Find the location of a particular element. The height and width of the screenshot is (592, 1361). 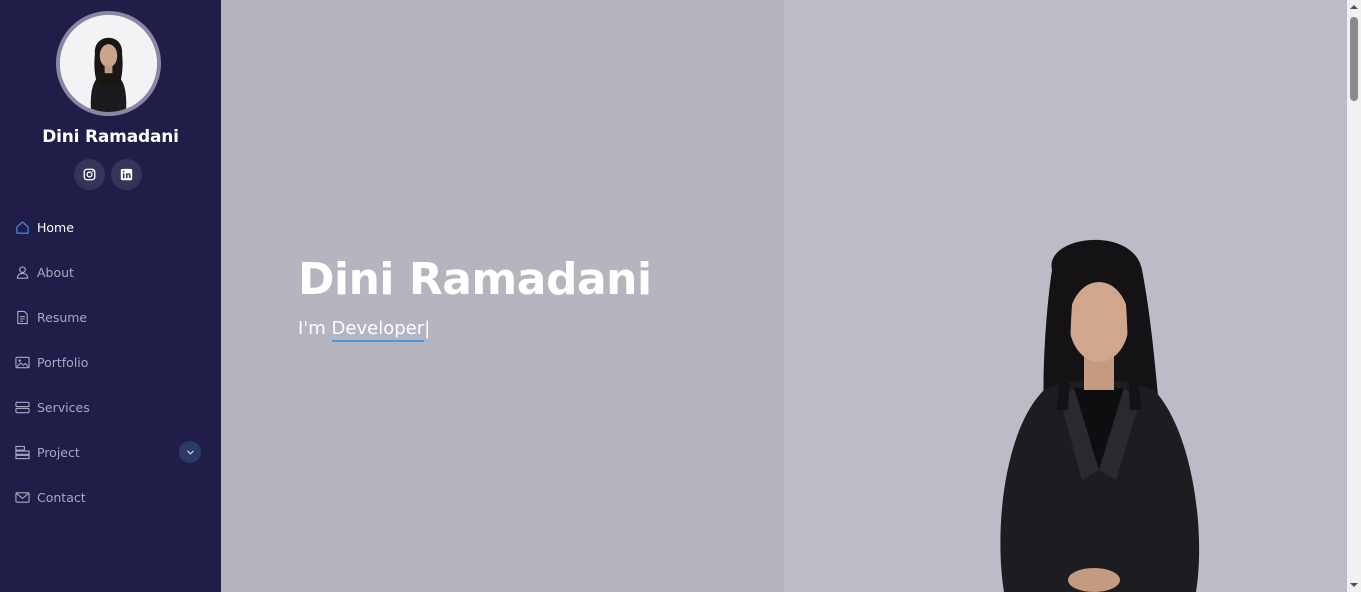

nav-item-contact: Contact is located at coordinates (110, 497).